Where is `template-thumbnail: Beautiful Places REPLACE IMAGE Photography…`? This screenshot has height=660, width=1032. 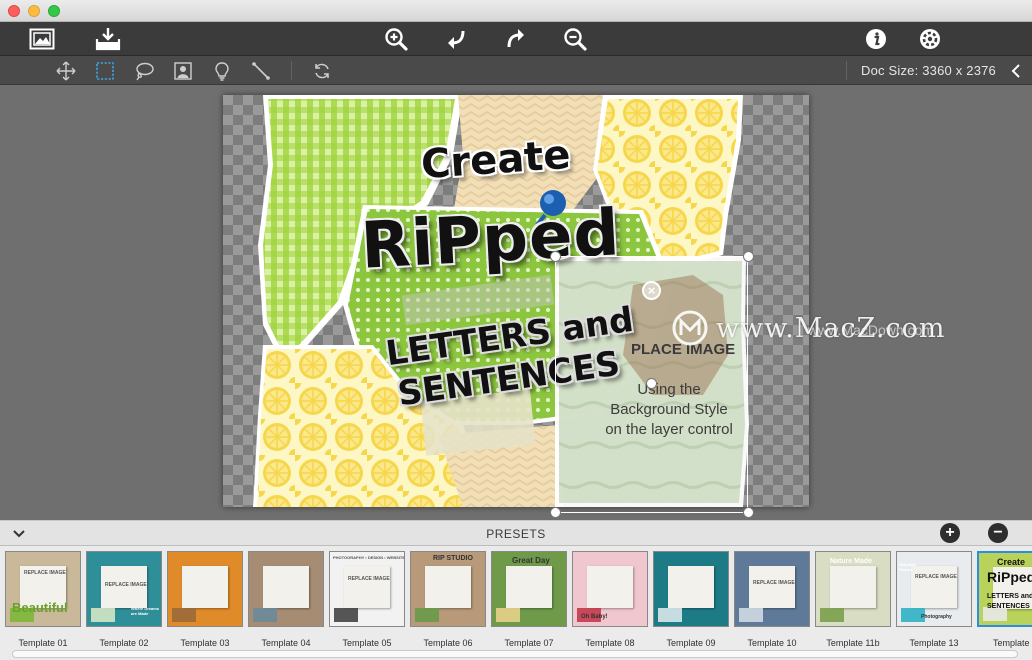 template-thumbnail: Beautiful Places REPLACE IMAGE Photography… is located at coordinates (934, 599).